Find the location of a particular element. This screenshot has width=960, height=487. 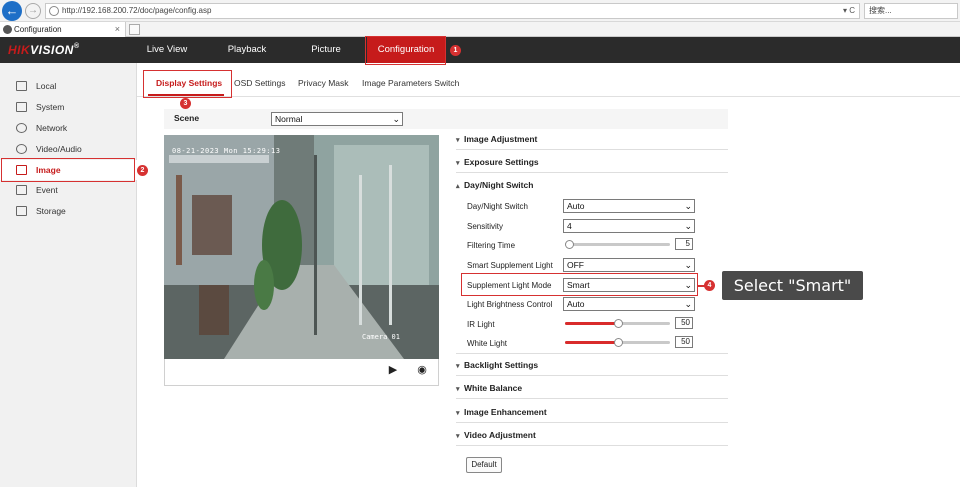

sidebar-item-local: Local is located at coordinates (68, 86).